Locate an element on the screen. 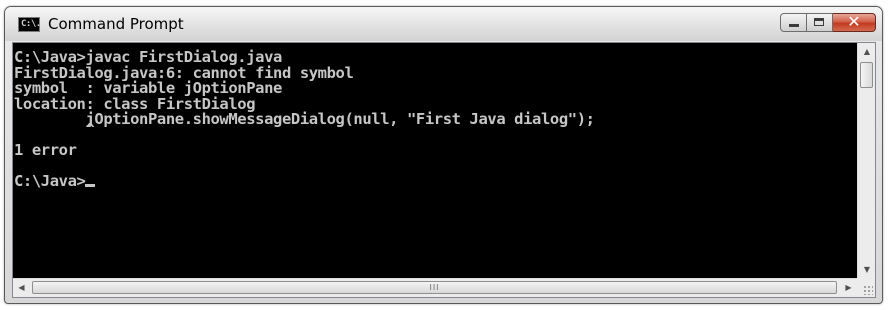 The height and width of the screenshot is (310, 888). scroll-grip-icon: III is located at coordinates (434, 287).